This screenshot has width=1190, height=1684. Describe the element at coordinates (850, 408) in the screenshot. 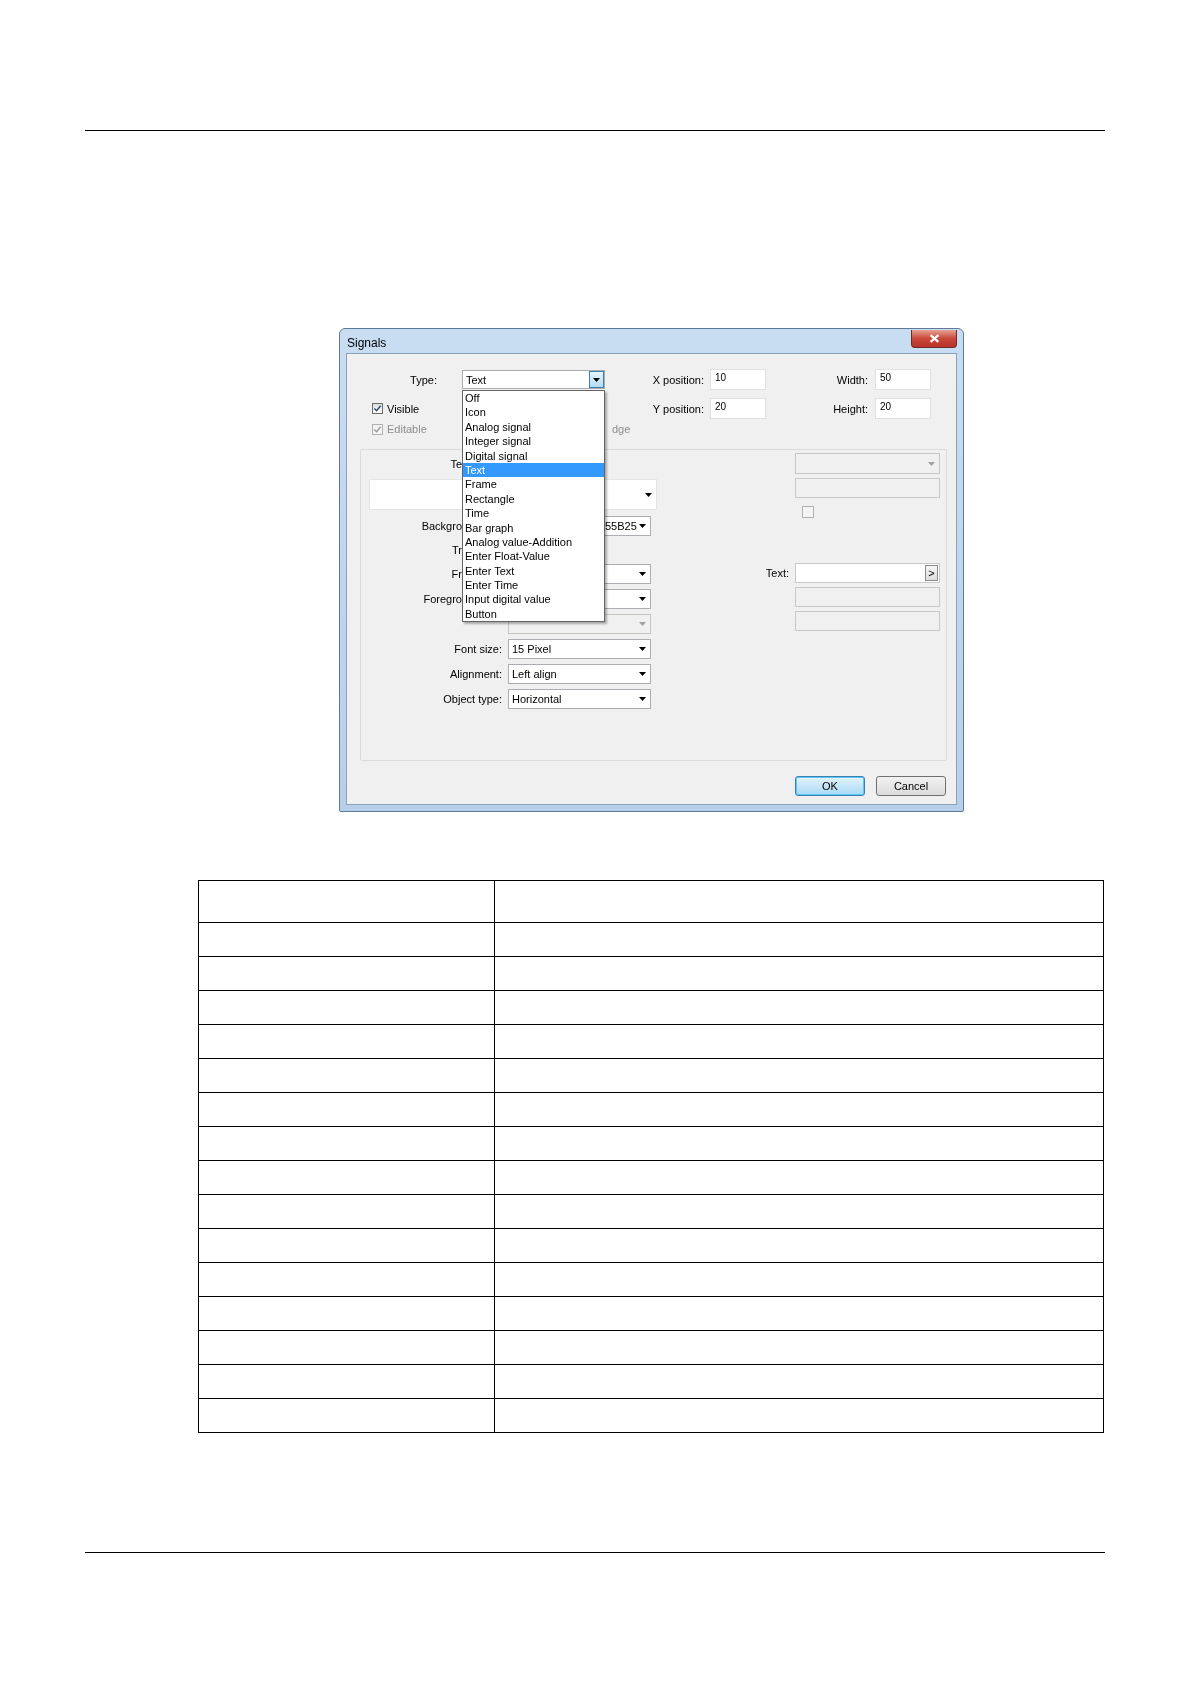

I see `field-label: Height:` at that location.